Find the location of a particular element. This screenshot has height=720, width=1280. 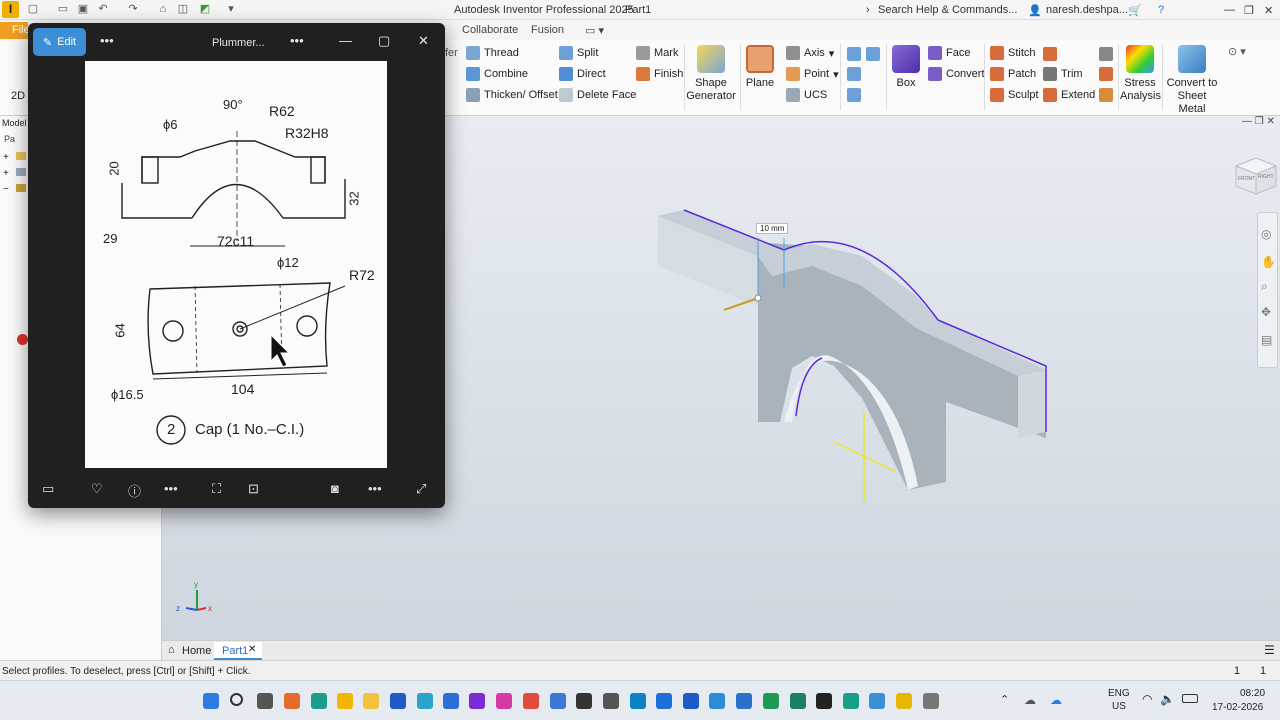

browser-part-item: Pa is located at coordinates (9, 139).